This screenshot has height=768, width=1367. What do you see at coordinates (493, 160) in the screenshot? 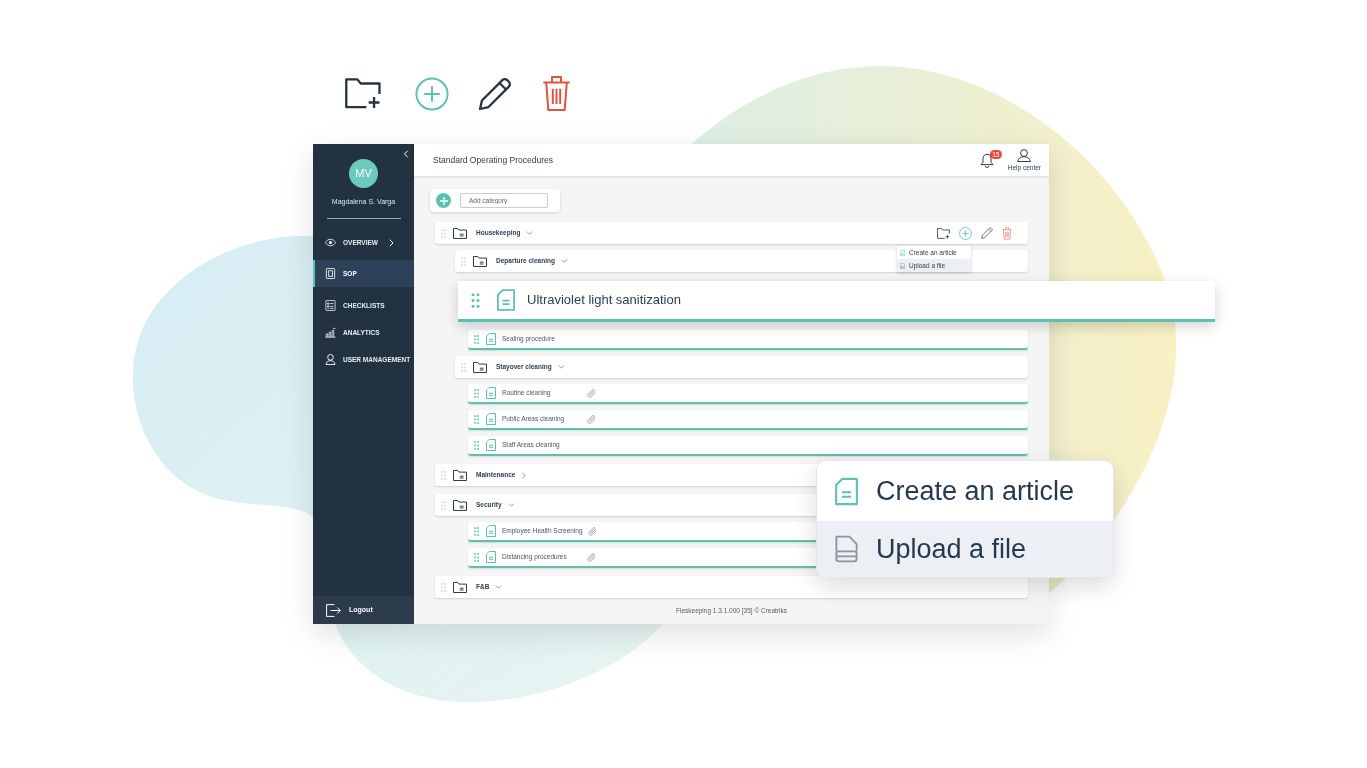
I see `page-title: Standard Operating Procedures` at bounding box center [493, 160].